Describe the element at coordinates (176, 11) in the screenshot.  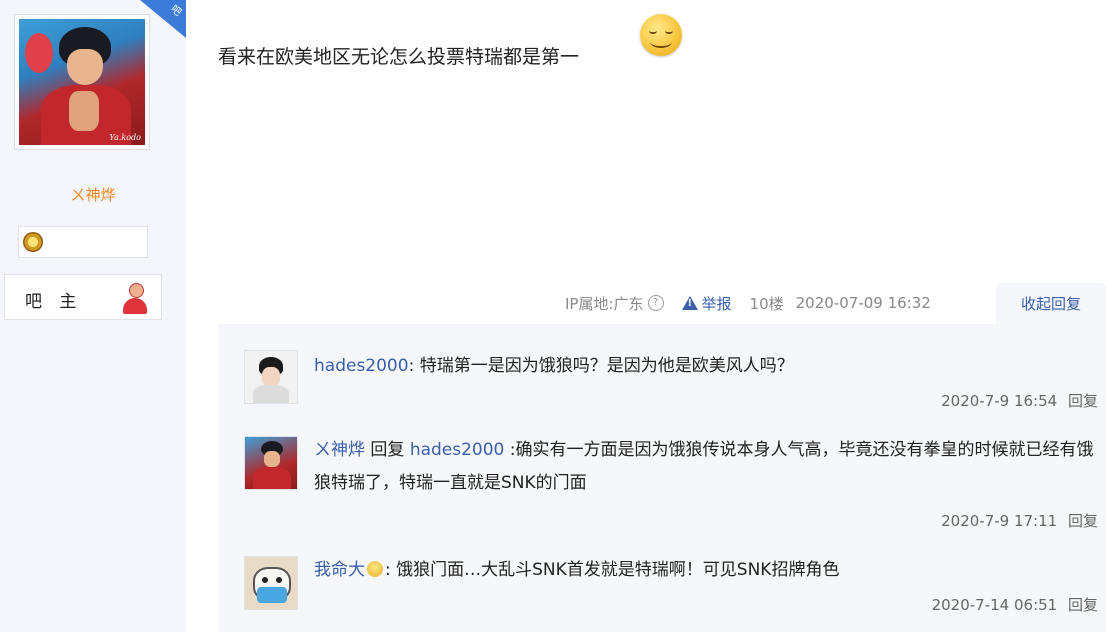
I see `corner-badge-label: 吧` at that location.